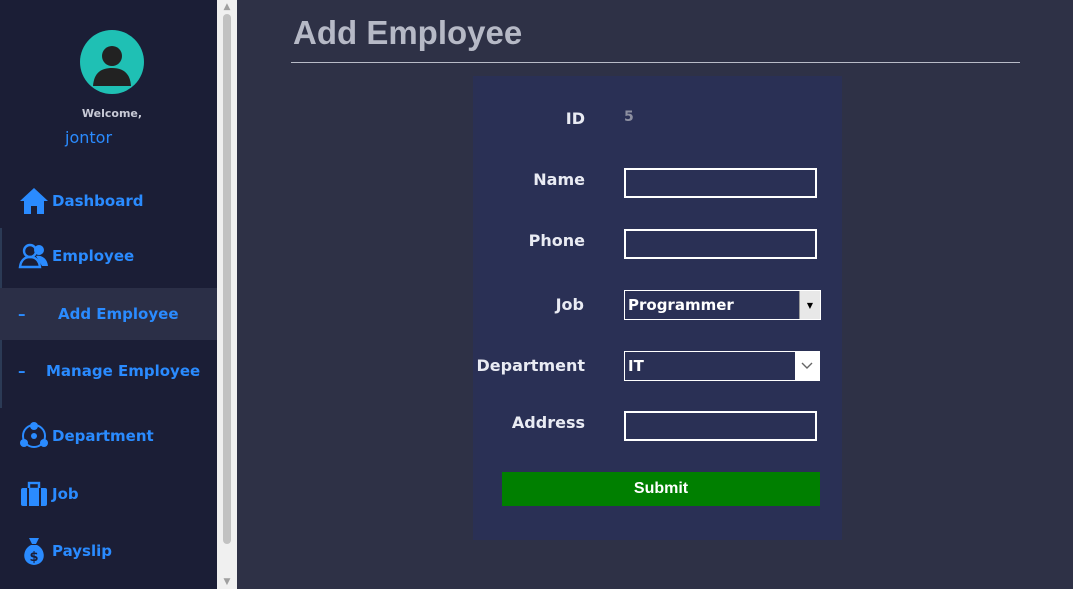 The image size is (1073, 589). Describe the element at coordinates (123, 371) in the screenshot. I see `sidebar-item-label: Manage Employee` at that location.